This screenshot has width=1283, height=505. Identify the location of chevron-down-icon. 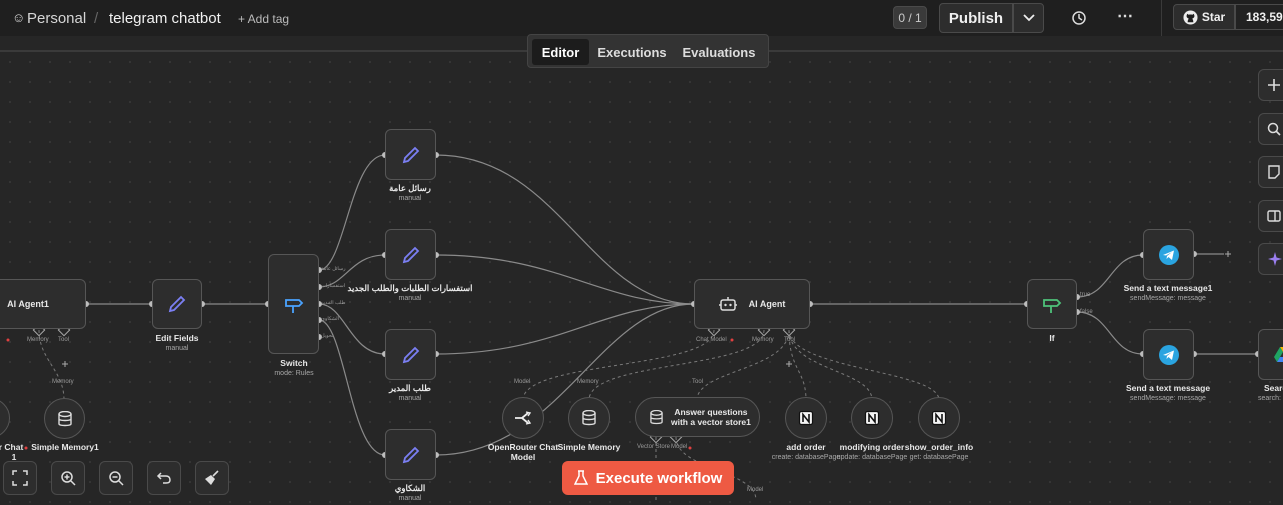
(1028, 18).